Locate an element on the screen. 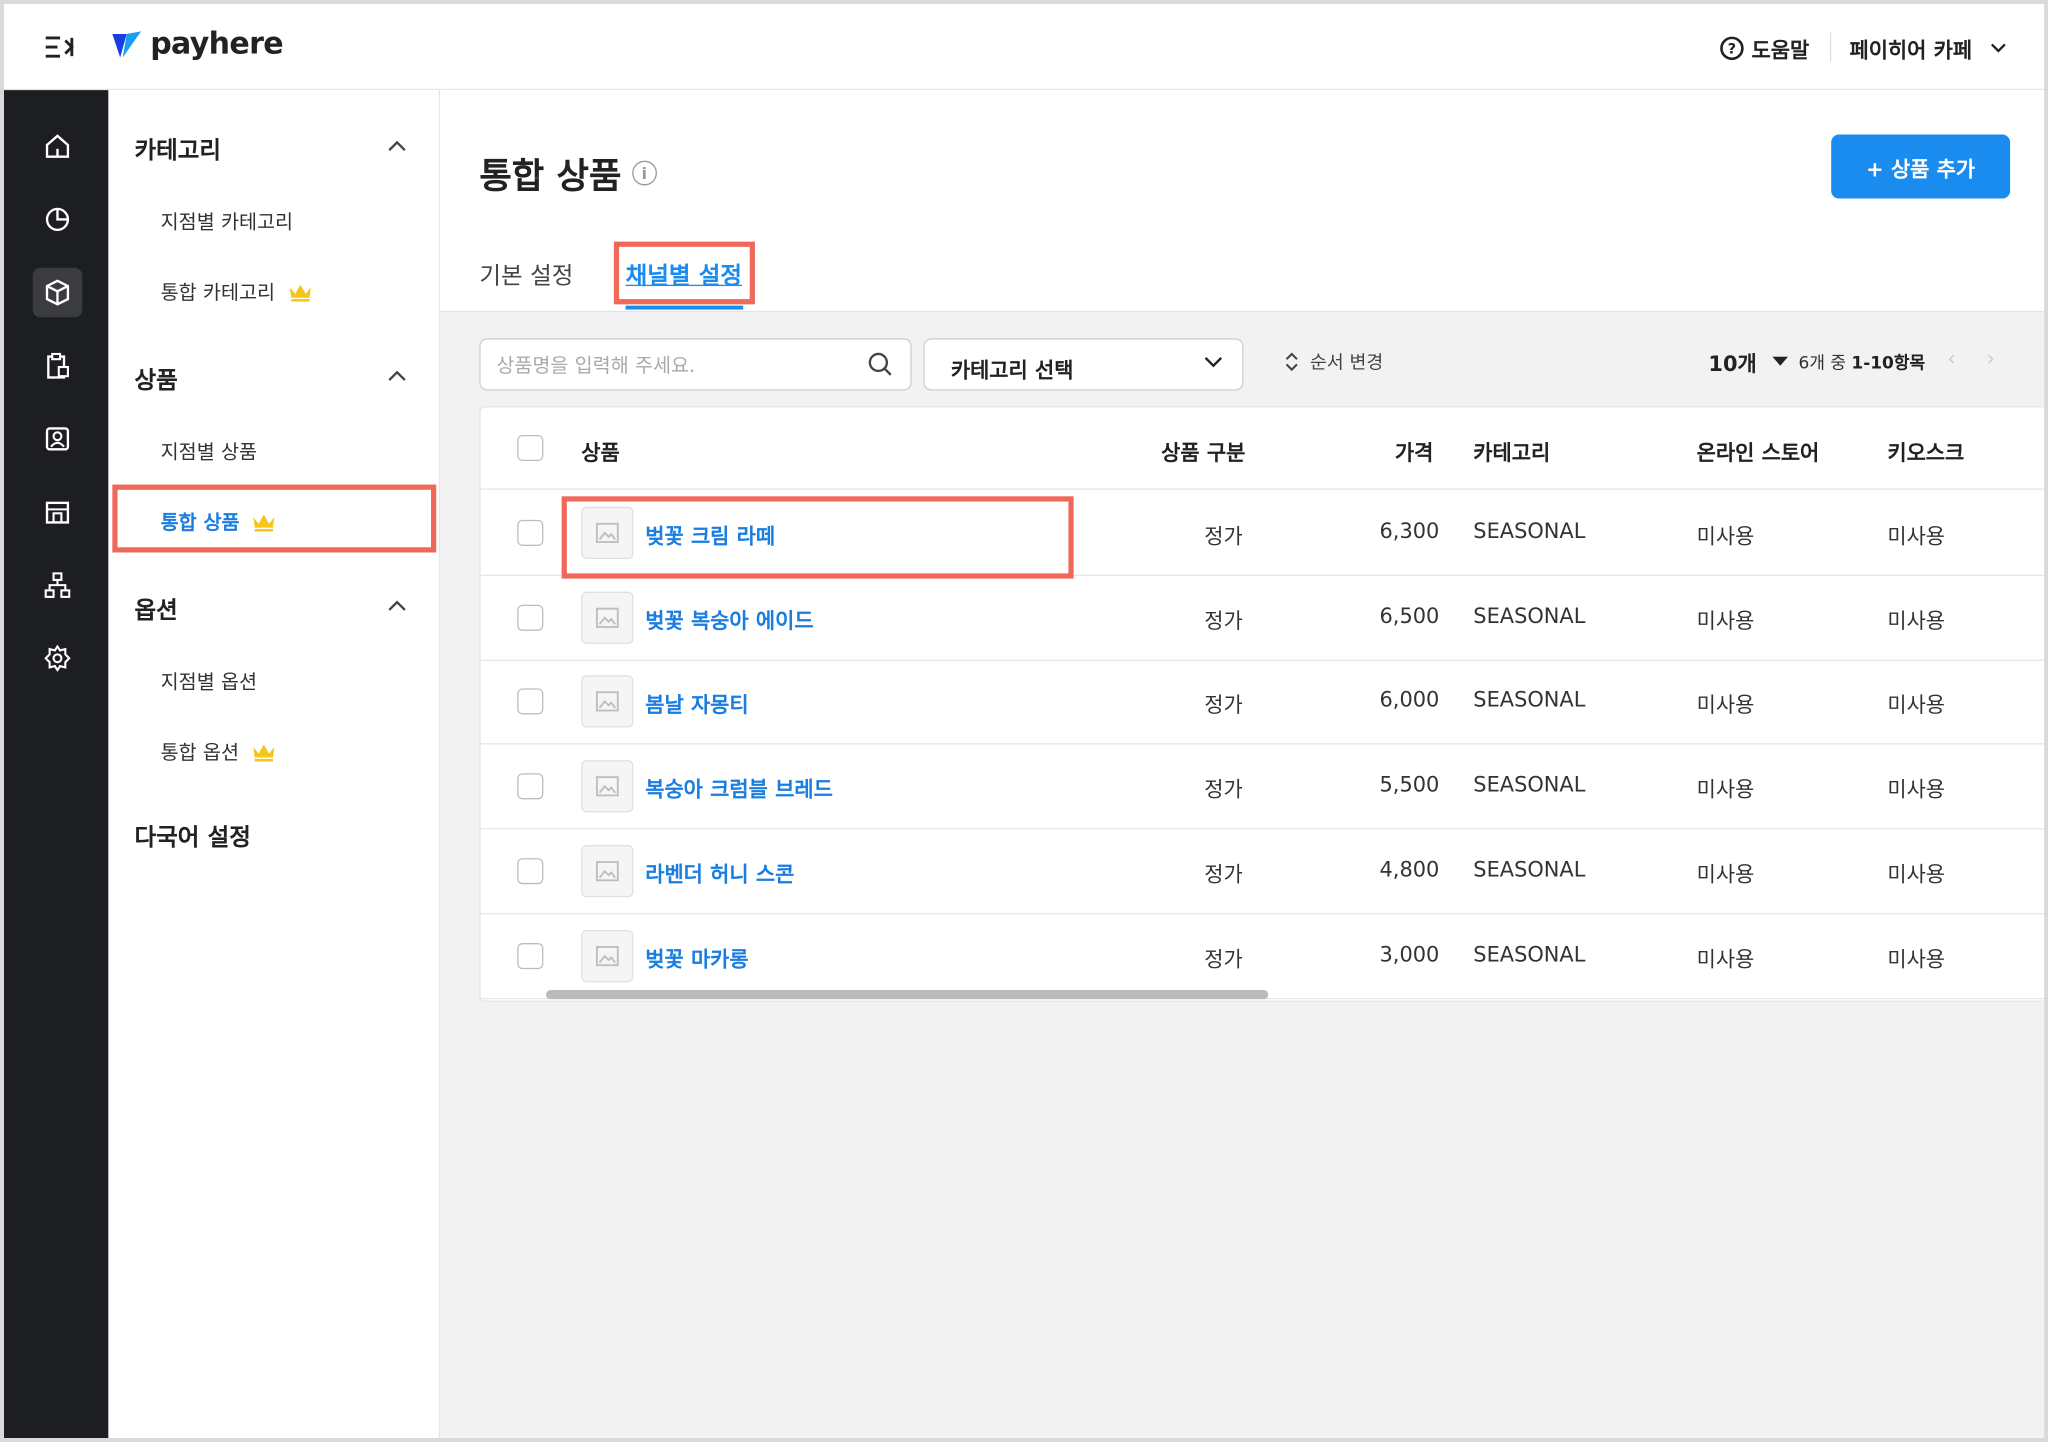  box-icon is located at coordinates (57, 292).